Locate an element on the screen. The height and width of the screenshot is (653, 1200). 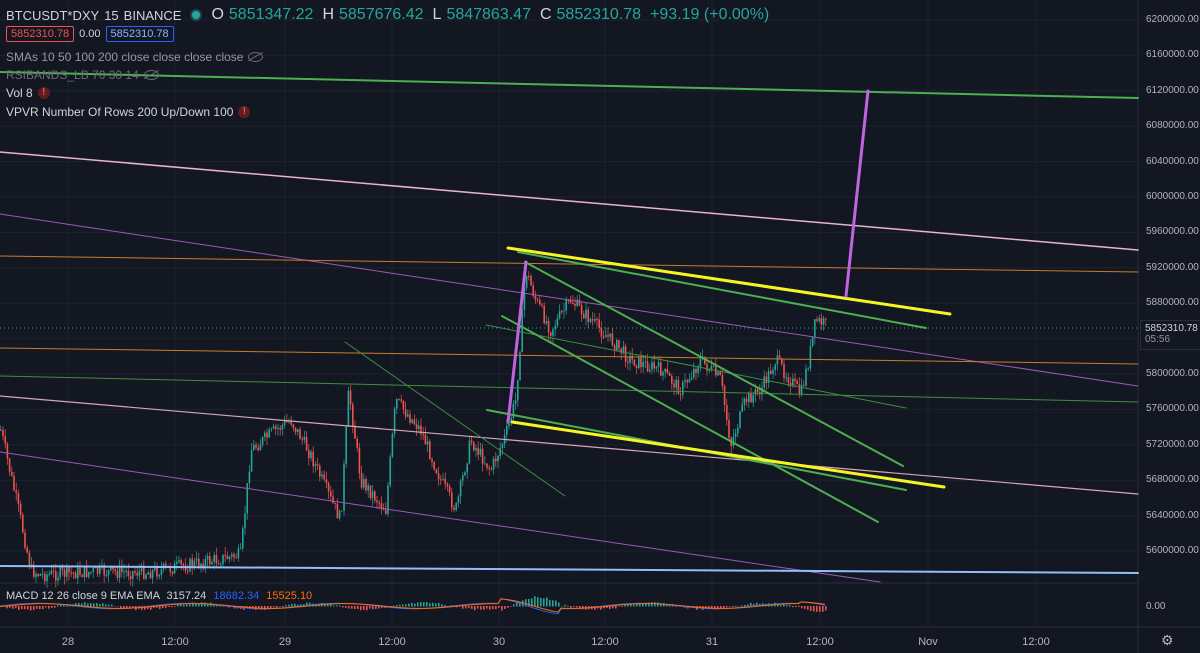
macd-label: MACD 12 26 close 9 EMA EMA is located at coordinates (83, 596).